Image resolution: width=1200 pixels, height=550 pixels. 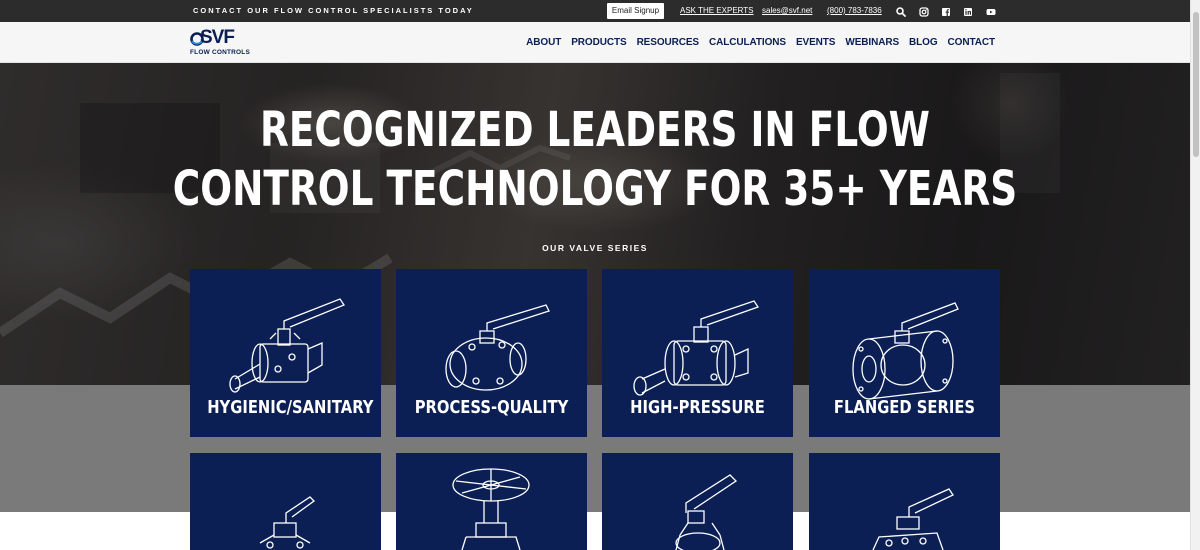 What do you see at coordinates (595, 130) in the screenshot?
I see `hero-title-line-1: RECOGNIZED LEADERS IN FLOW` at bounding box center [595, 130].